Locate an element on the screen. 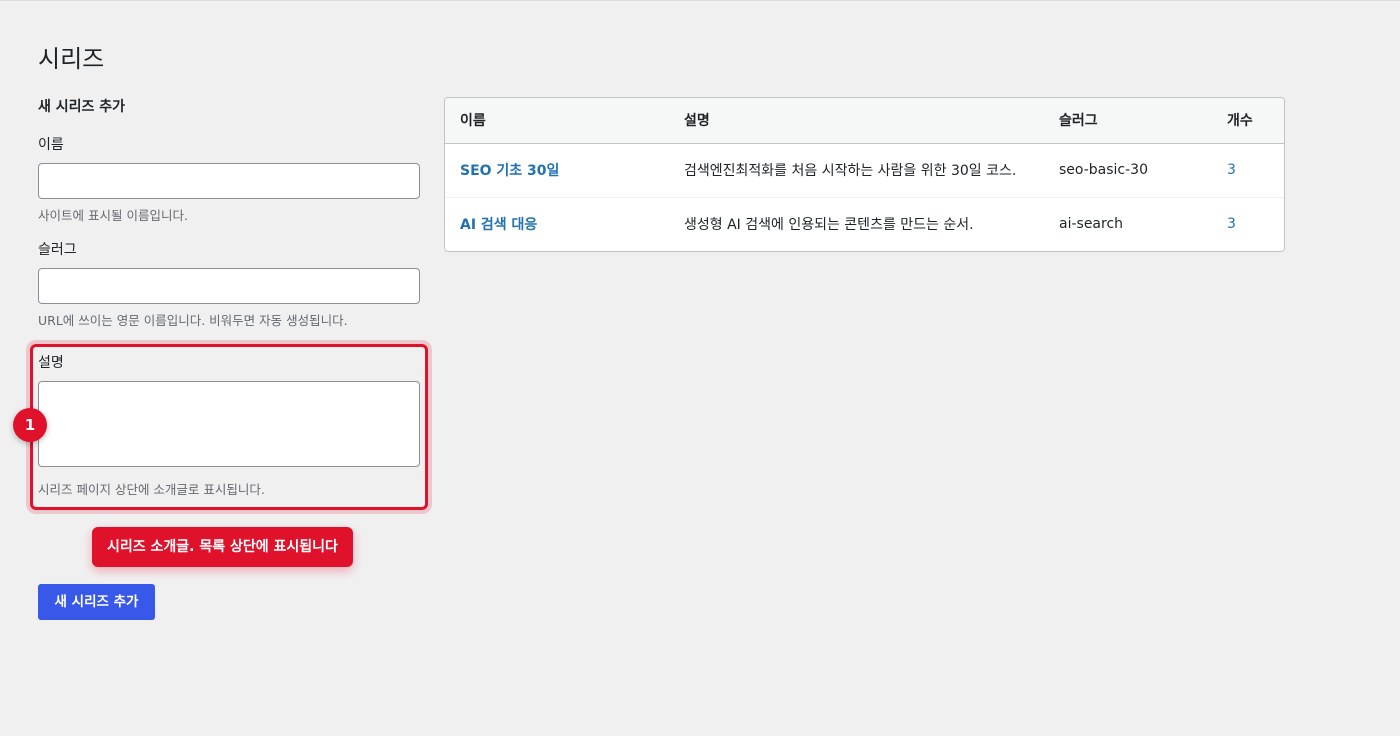 The image size is (1400, 736). page-title: 시리즈 is located at coordinates (71, 59).